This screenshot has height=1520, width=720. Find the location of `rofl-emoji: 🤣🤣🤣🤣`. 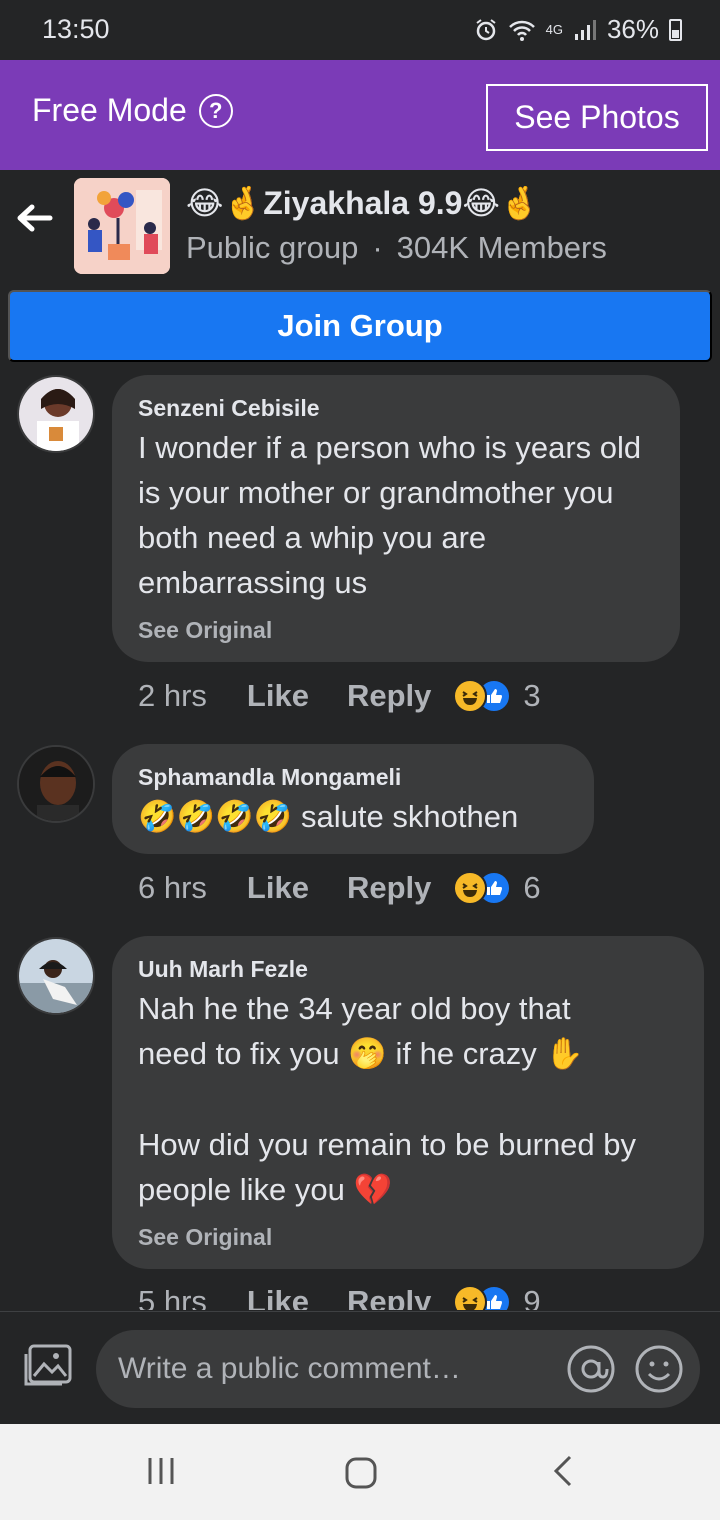

rofl-emoji: 🤣🤣🤣🤣 is located at coordinates (215, 817).